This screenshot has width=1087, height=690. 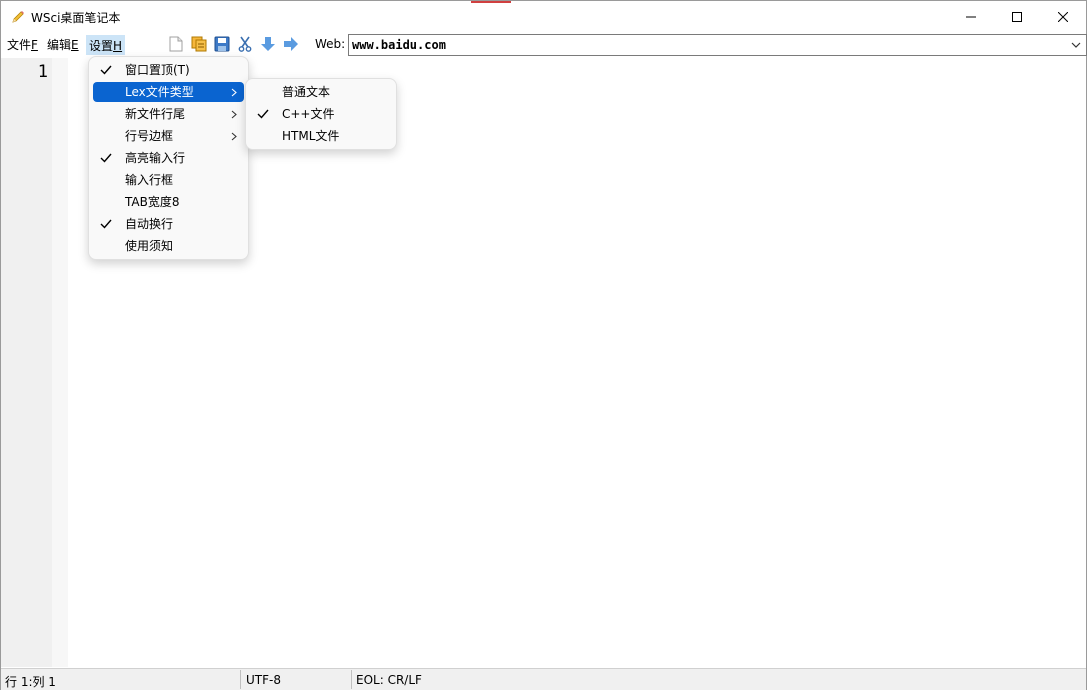 I want to click on menu-item-input-line-box: 输入行框, so click(x=168, y=180).